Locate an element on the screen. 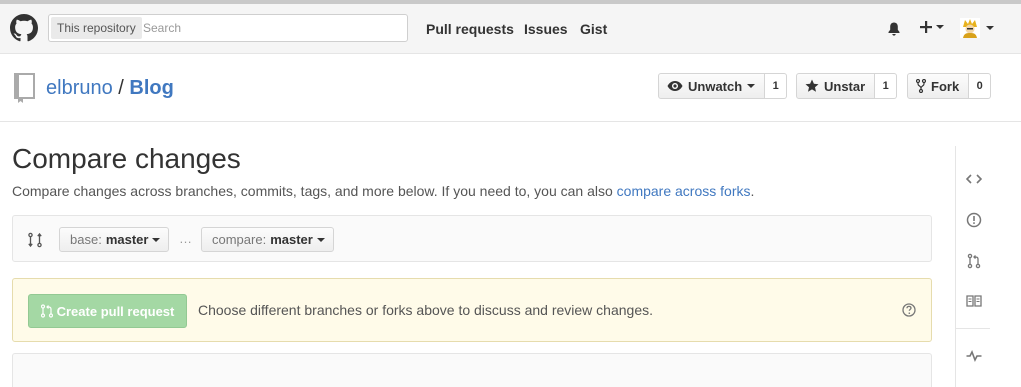 Image resolution: width=1021 pixels, height=387 pixels. unwatch-button: Unwatch is located at coordinates (712, 86).